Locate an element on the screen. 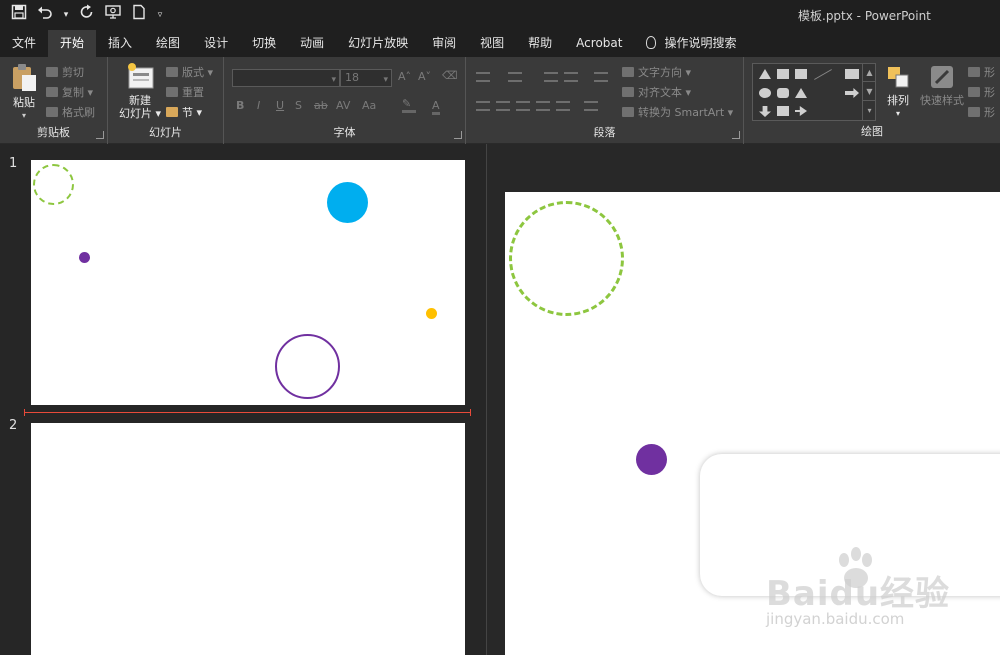 This screenshot has width=1000, height=655. quick-styles-button: 快速样式 is located at coordinates (942, 85).